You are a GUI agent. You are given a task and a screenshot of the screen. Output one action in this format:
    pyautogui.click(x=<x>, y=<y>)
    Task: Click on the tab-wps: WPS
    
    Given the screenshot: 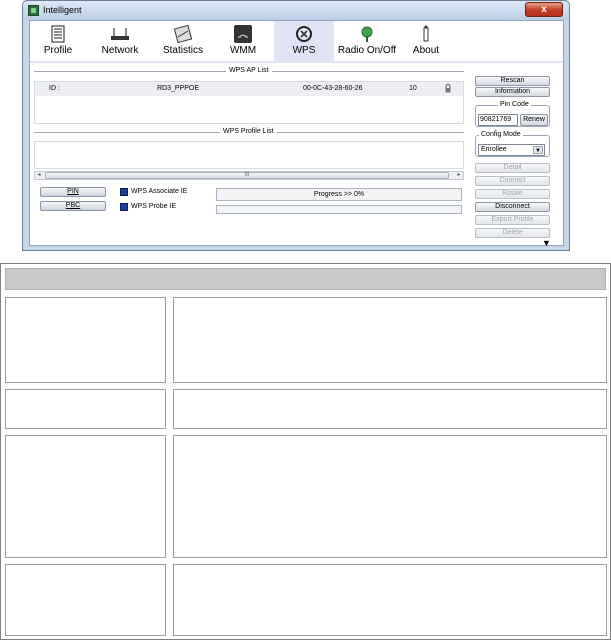 What is the action you would take?
    pyautogui.click(x=304, y=41)
    